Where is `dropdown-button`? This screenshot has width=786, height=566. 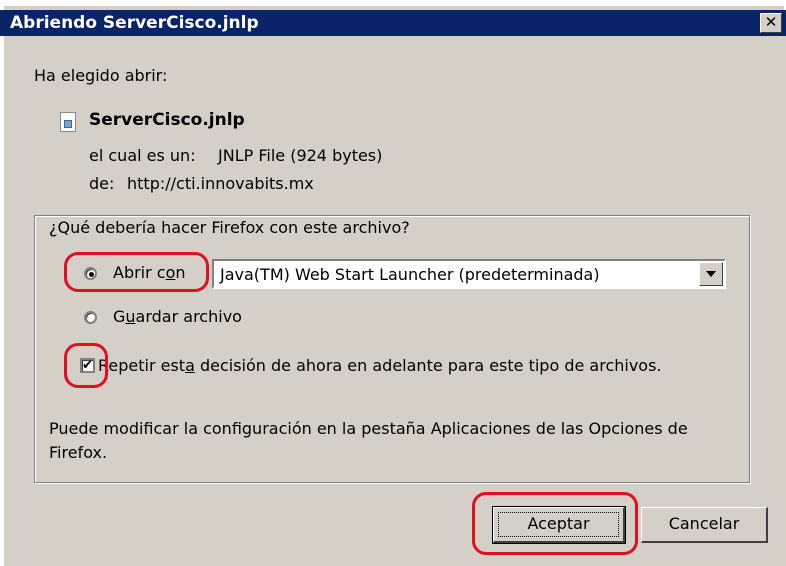
dropdown-button is located at coordinates (711, 274).